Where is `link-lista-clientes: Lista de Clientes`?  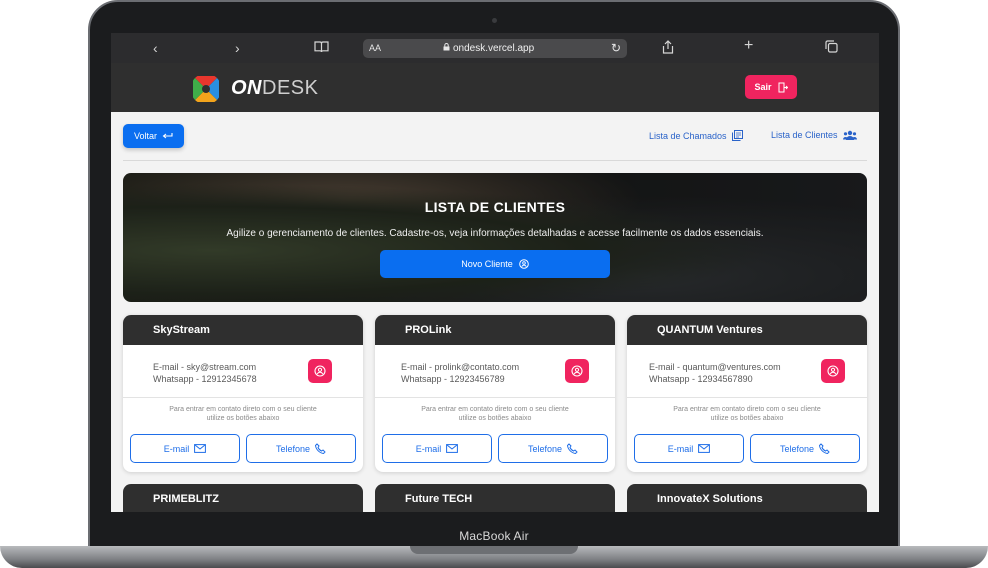
link-lista-clientes: Lista de Clientes is located at coordinates (814, 135).